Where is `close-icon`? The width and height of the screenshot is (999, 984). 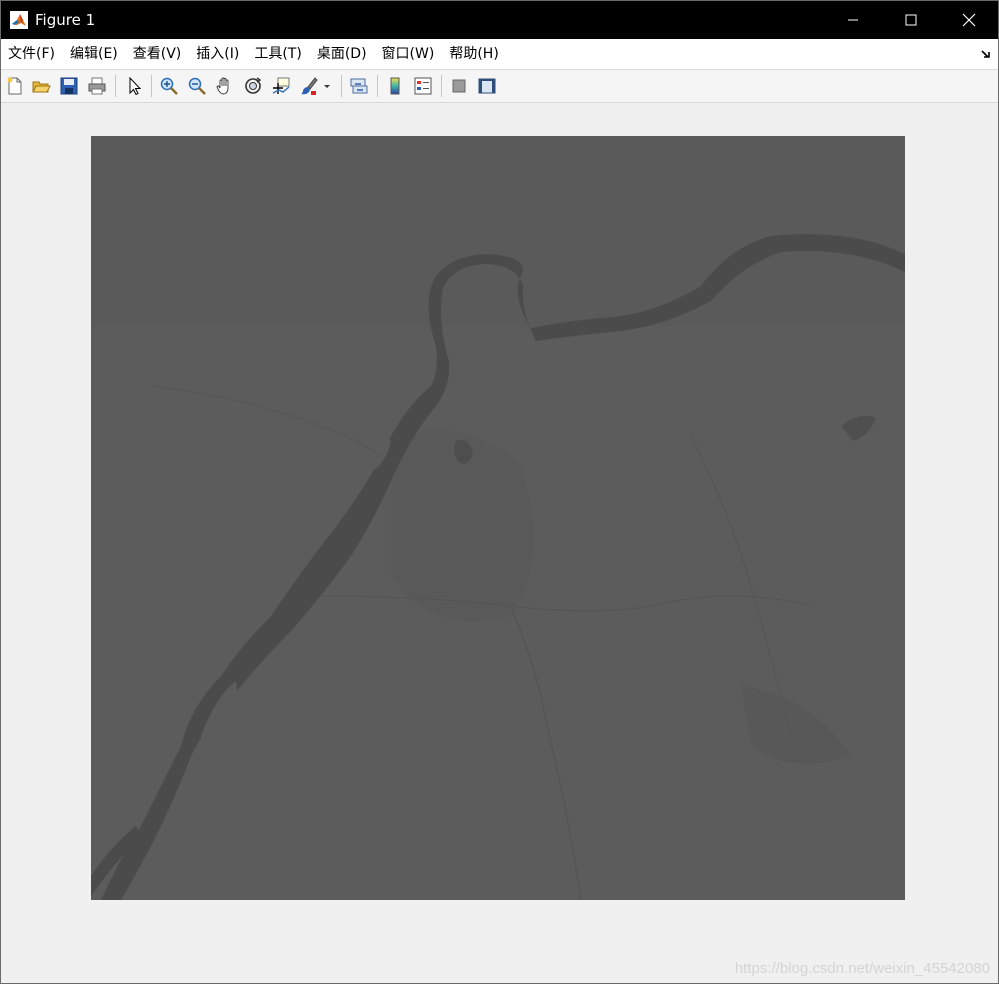 close-icon is located at coordinates (969, 20).